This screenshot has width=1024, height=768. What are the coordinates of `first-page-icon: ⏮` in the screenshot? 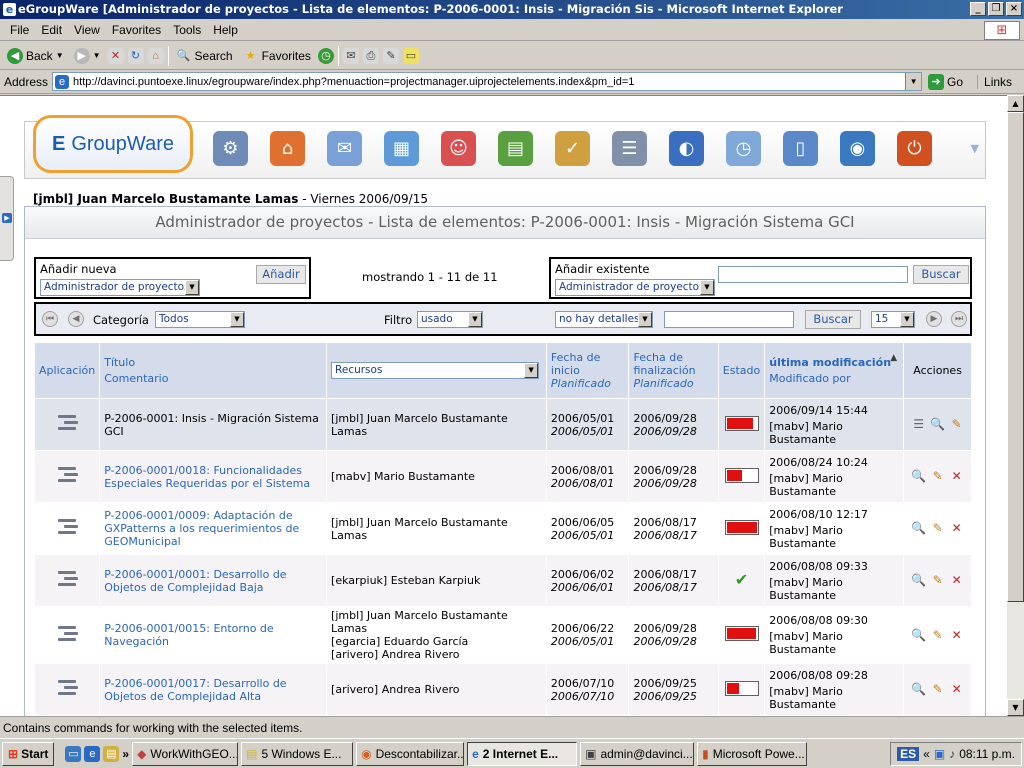 It's located at (50, 319).